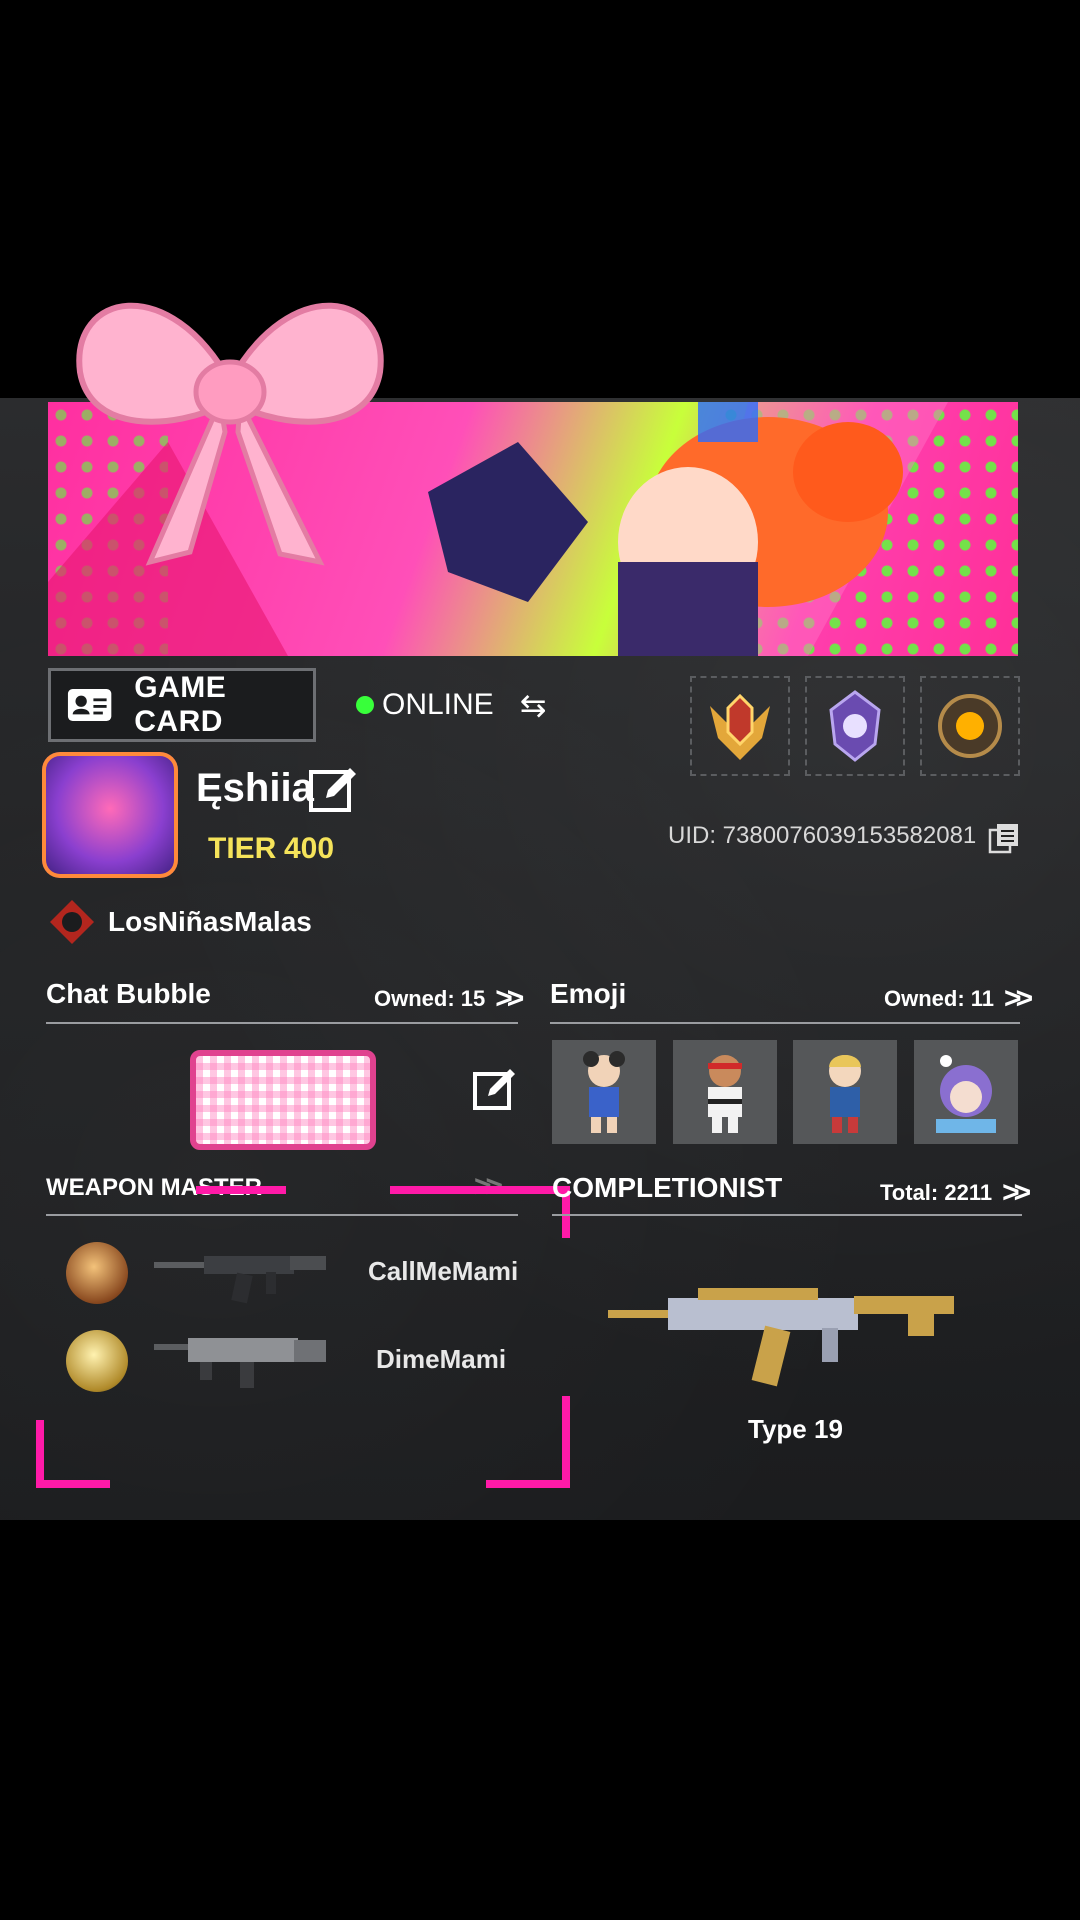 This screenshot has width=1080, height=1920. What do you see at coordinates (73, 1454) in the screenshot?
I see `pink-frame-bottom-left` at bounding box center [73, 1454].